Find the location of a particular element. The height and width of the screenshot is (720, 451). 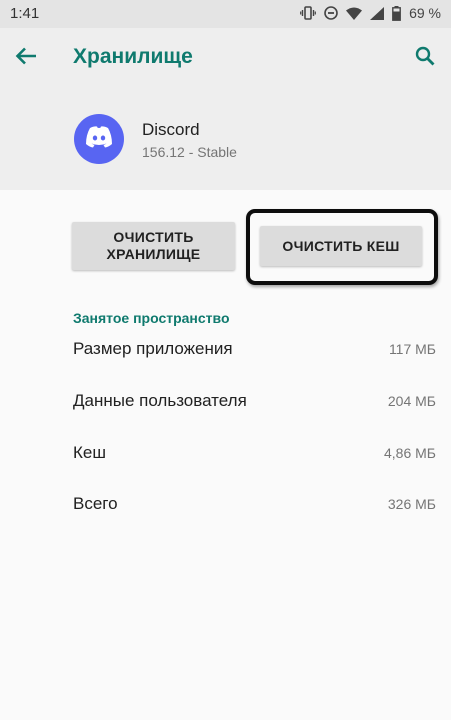

storage-row-cache: Кеш 4,86 МБ is located at coordinates (254, 453).